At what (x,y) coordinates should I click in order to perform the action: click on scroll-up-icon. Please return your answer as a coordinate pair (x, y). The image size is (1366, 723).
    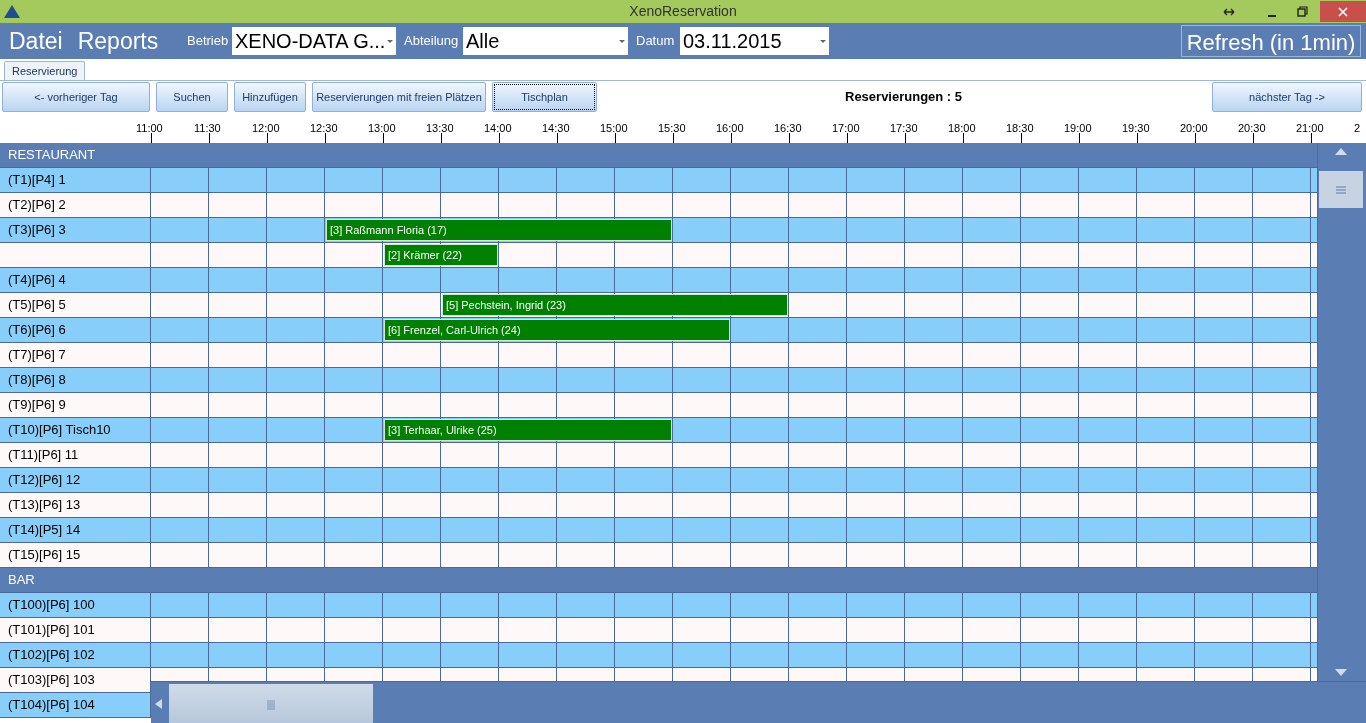
    Looking at the image, I should click on (1341, 151).